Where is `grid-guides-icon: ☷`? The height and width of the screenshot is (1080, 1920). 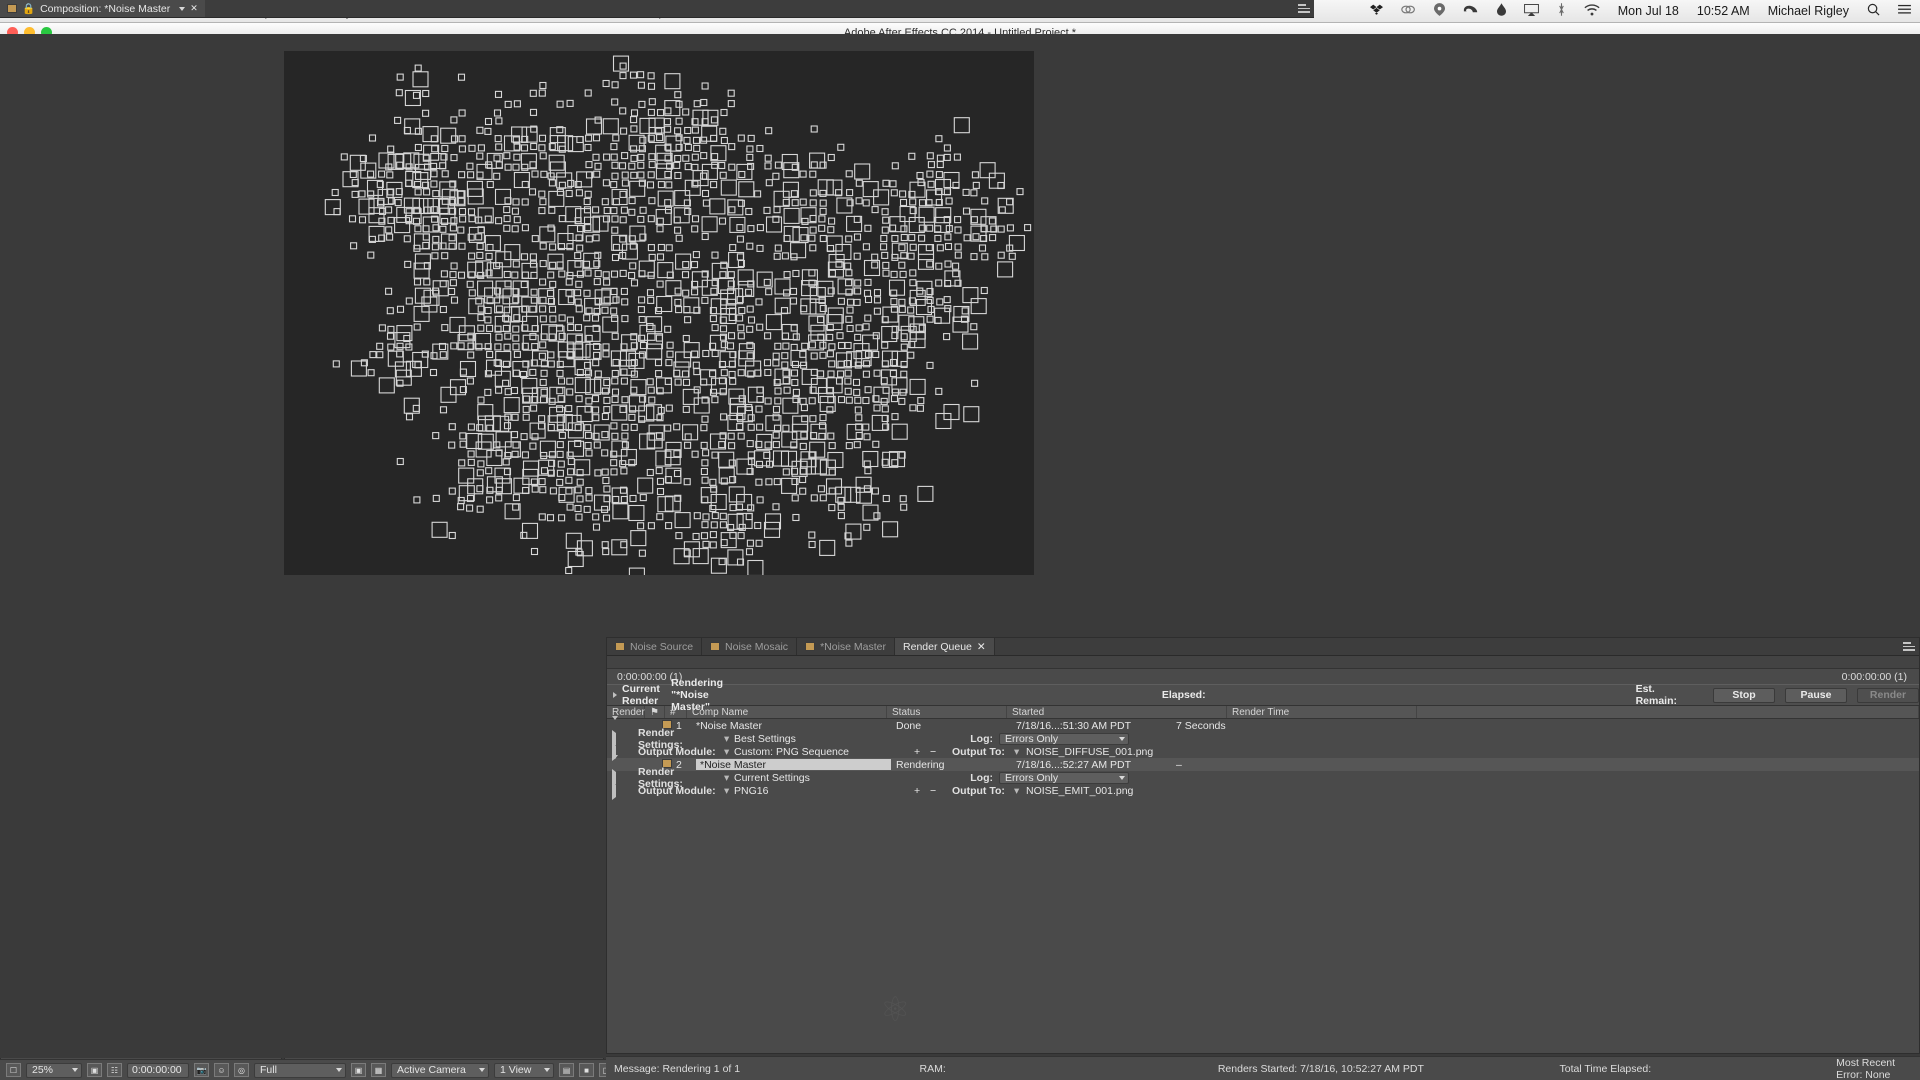
grid-guides-icon: ☷ is located at coordinates (114, 1070).